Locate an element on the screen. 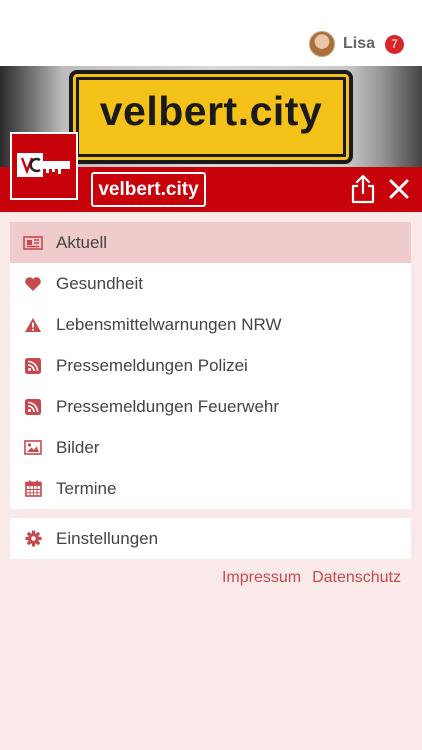  menu-item-label: Einstellungen is located at coordinates (107, 538).